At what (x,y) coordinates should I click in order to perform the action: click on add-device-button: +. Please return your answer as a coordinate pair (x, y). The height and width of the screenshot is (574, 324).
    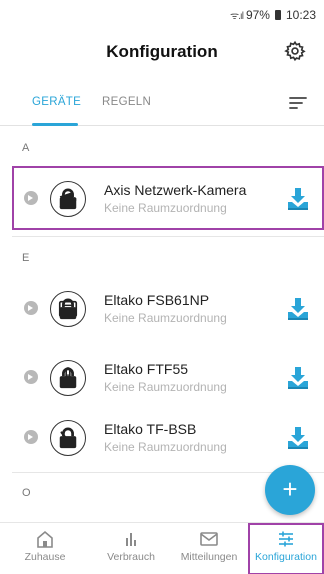
    Looking at the image, I should click on (290, 490).